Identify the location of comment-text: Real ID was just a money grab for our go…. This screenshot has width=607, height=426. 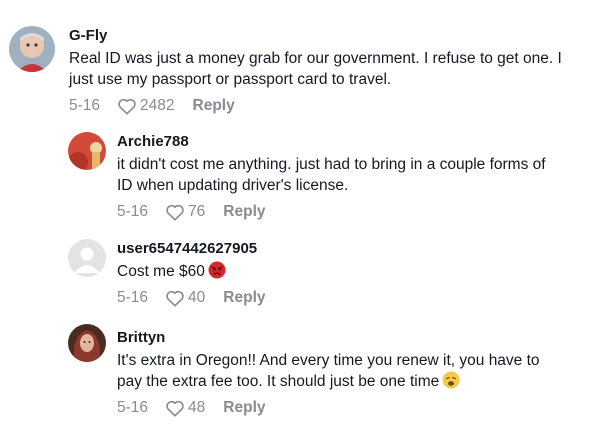
(315, 69).